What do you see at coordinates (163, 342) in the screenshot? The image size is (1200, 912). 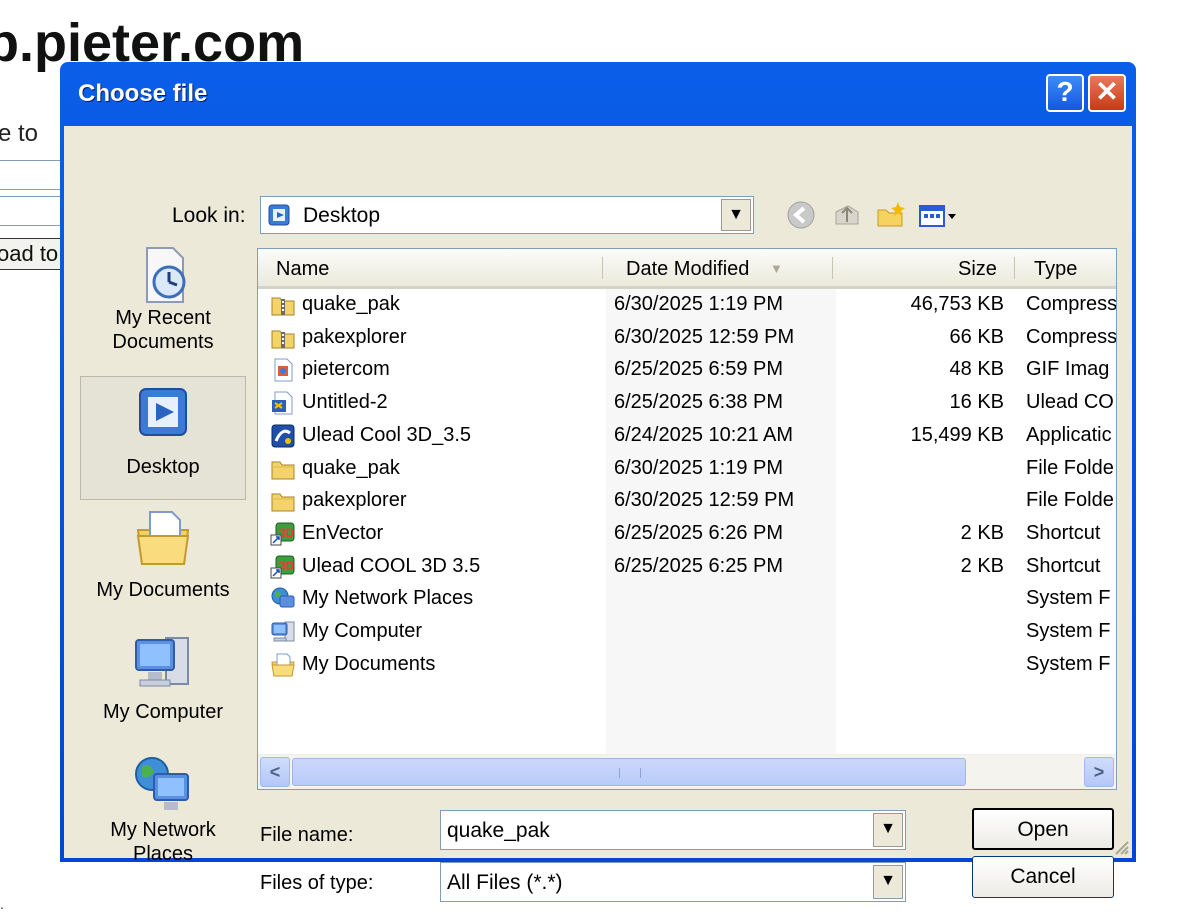 I see `place-label-line: Documents` at bounding box center [163, 342].